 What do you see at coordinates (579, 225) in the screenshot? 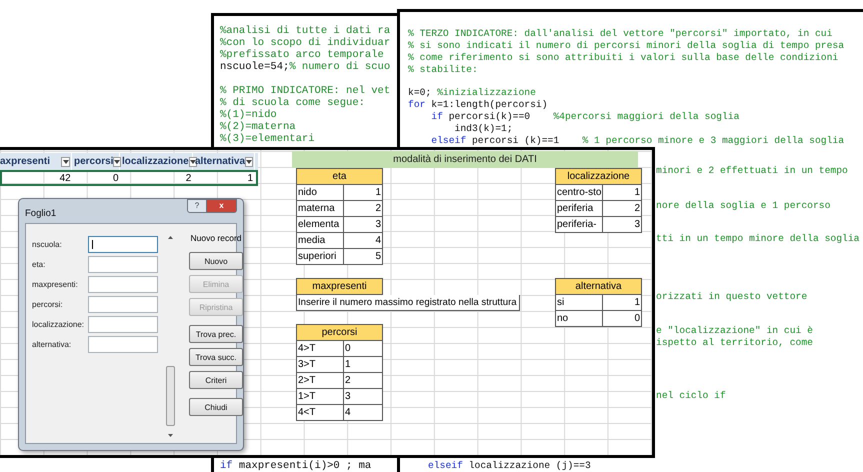
I see `table-cell: periferia-` at bounding box center [579, 225].